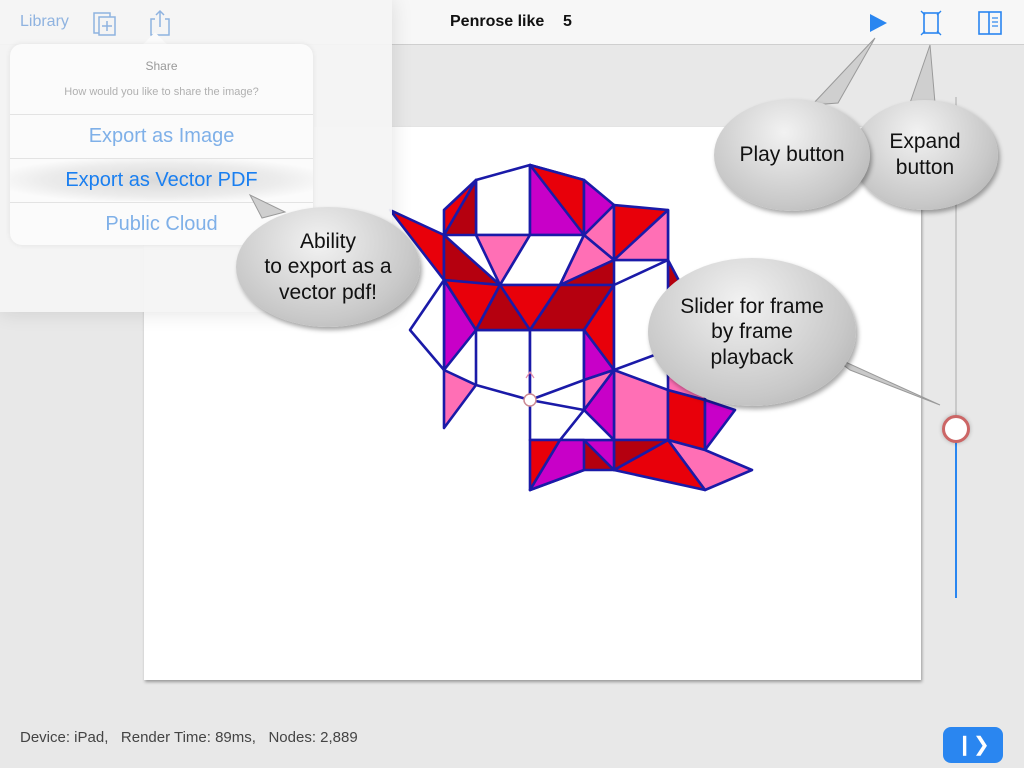 The width and height of the screenshot is (1024, 768). I want to click on share-sheet-subtitle: How would you like to share the image?, so click(161, 92).